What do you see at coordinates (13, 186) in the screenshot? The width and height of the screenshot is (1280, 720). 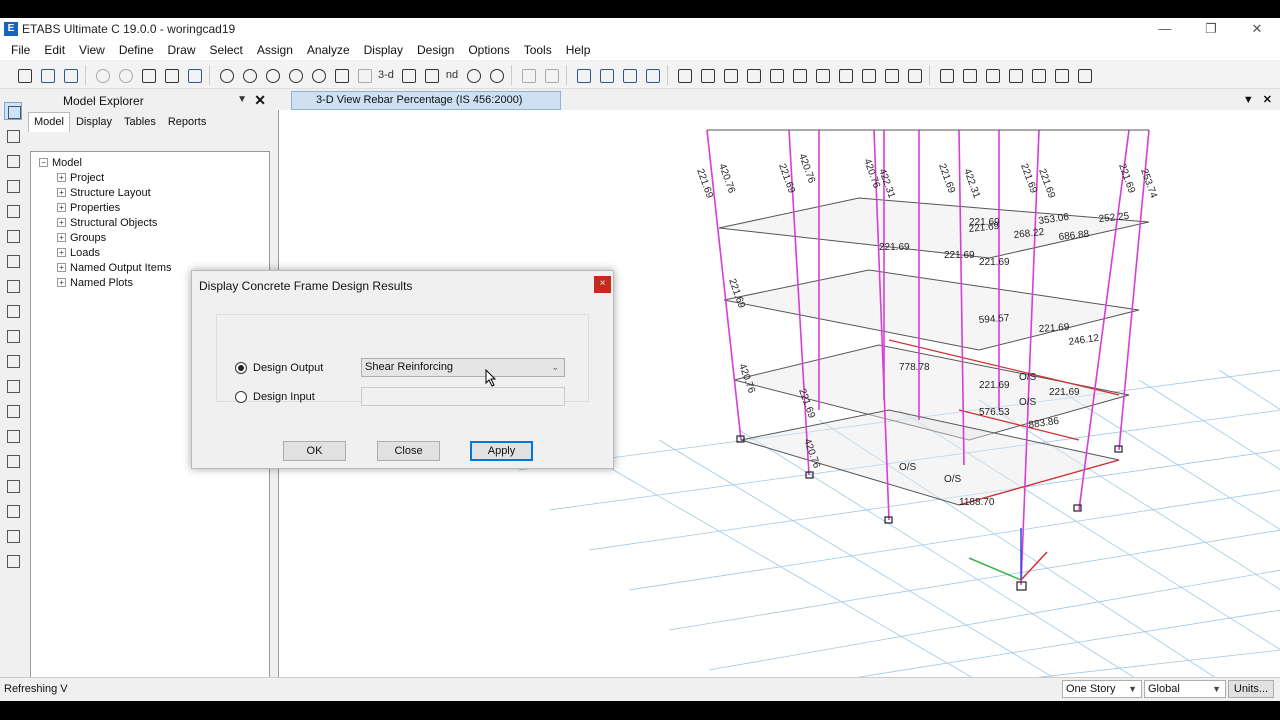 I see `draw-brace-tool-icon` at bounding box center [13, 186].